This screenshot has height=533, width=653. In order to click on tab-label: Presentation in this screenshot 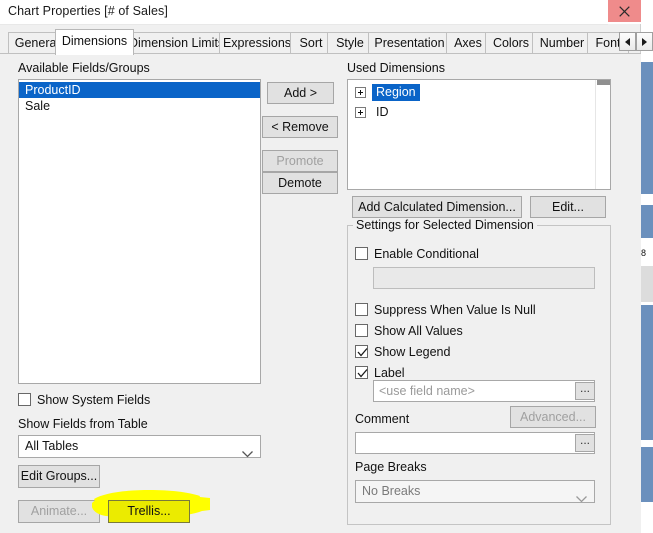, I will do `click(409, 43)`.